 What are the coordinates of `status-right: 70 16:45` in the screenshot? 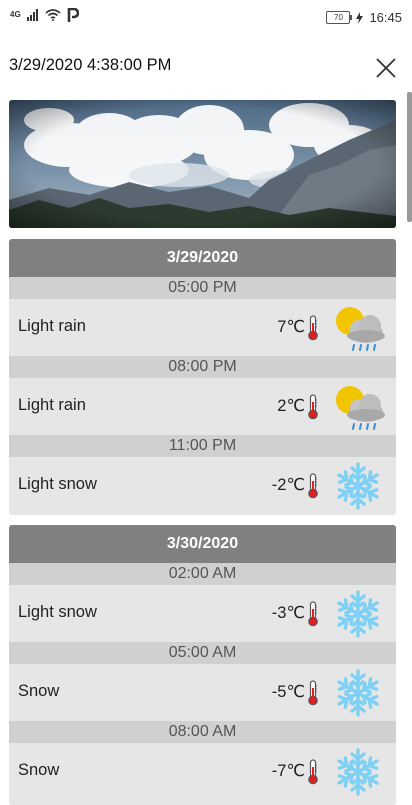 It's located at (364, 17).